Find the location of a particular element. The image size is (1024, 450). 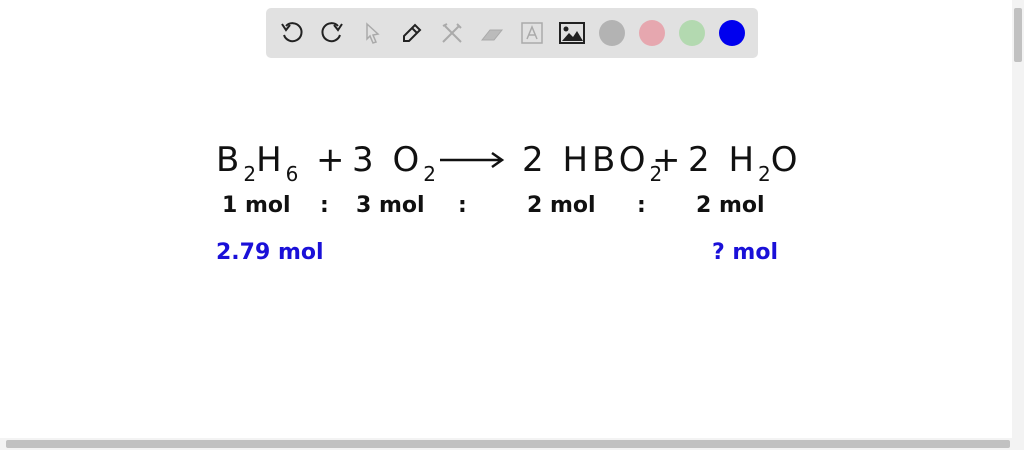

vertical-scrollbar is located at coordinates (1018, 219).